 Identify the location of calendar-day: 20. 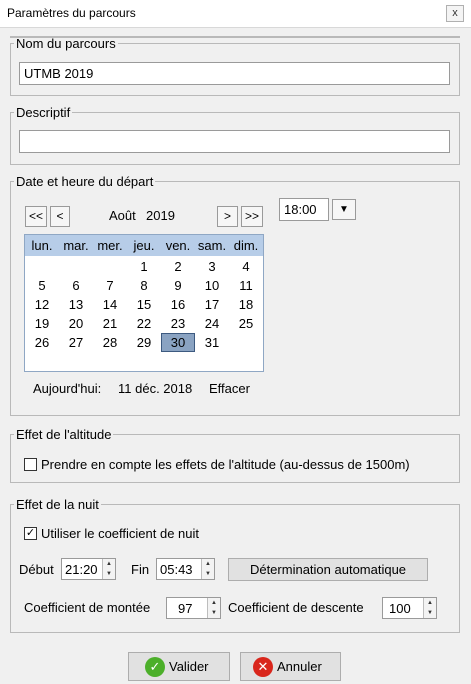
(76, 323).